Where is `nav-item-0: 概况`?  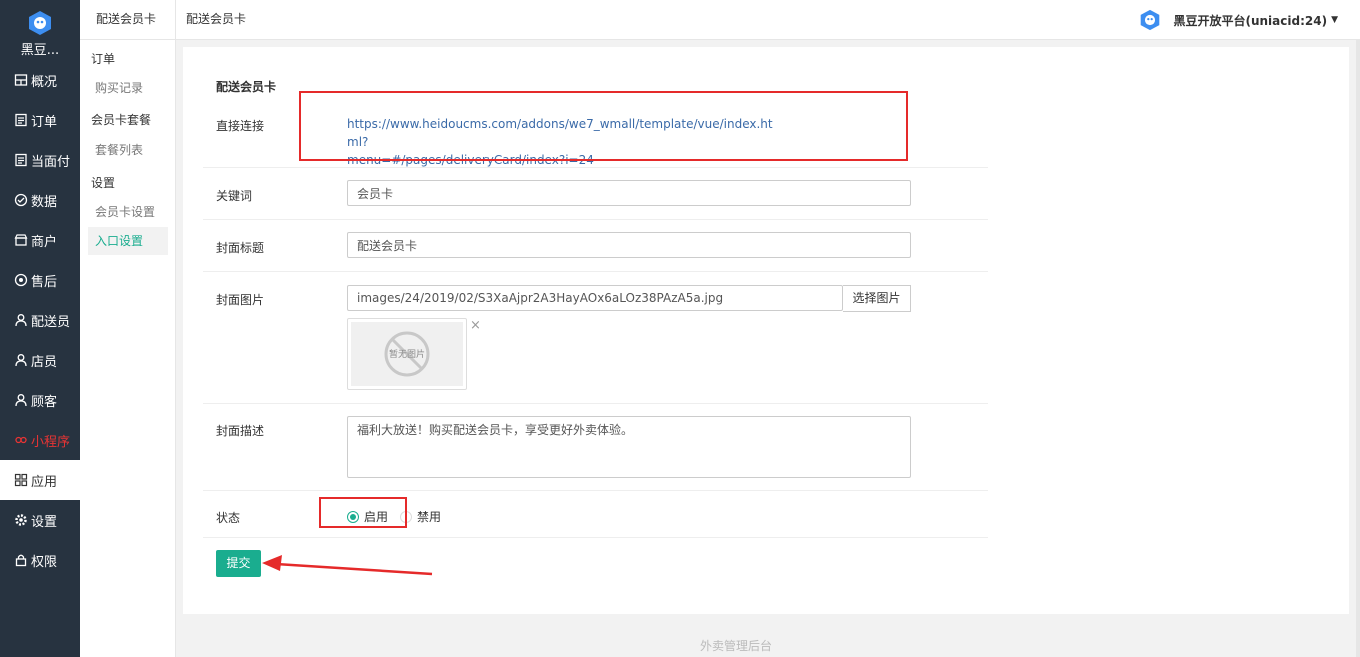 nav-item-0: 概况 is located at coordinates (40, 80).